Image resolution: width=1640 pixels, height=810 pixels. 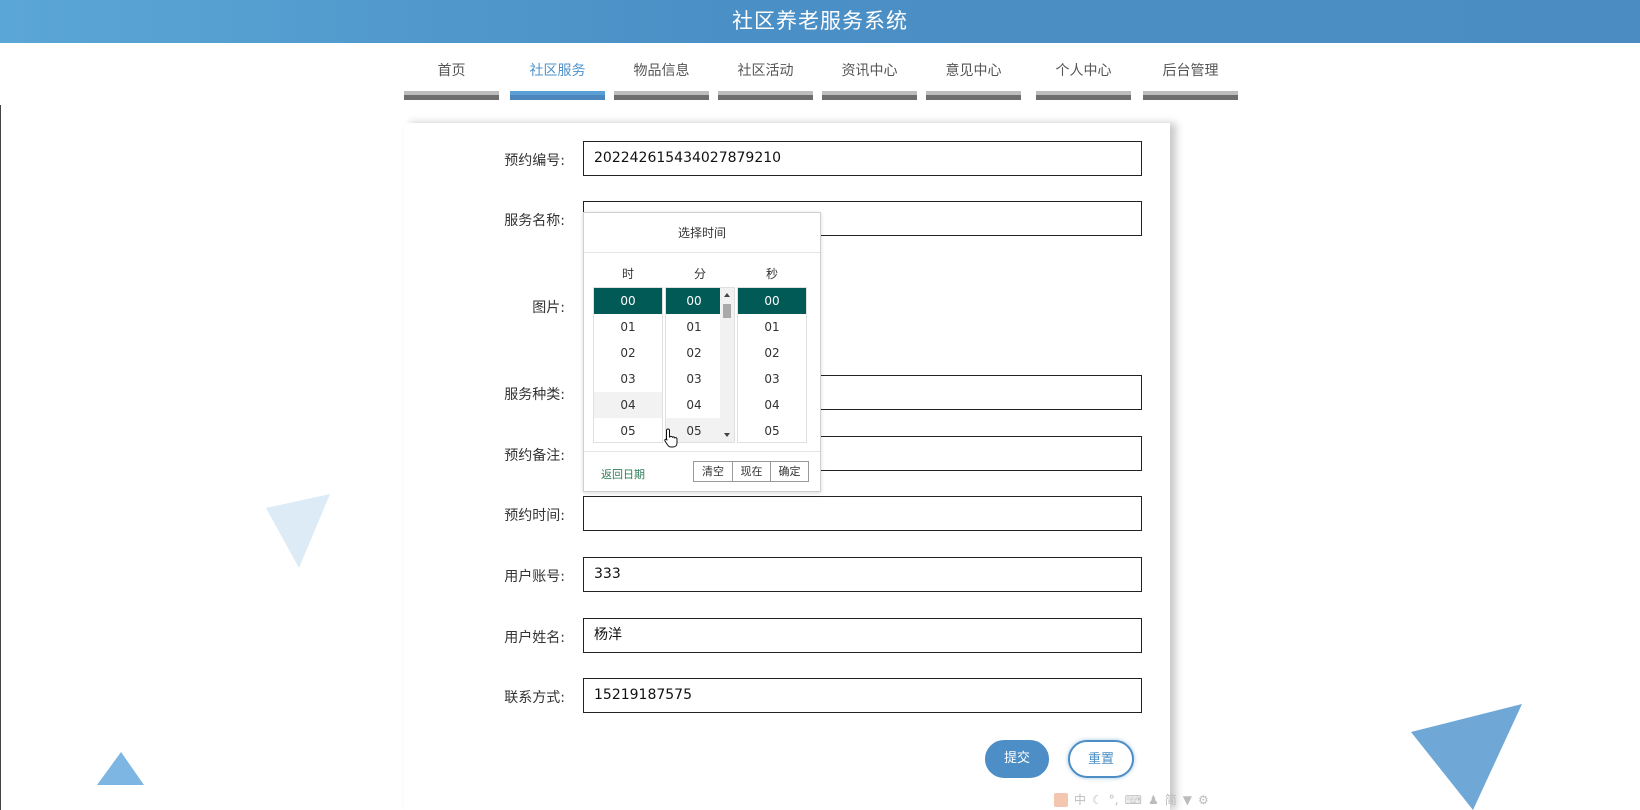 I want to click on confirm-button: 确定, so click(x=789, y=471).